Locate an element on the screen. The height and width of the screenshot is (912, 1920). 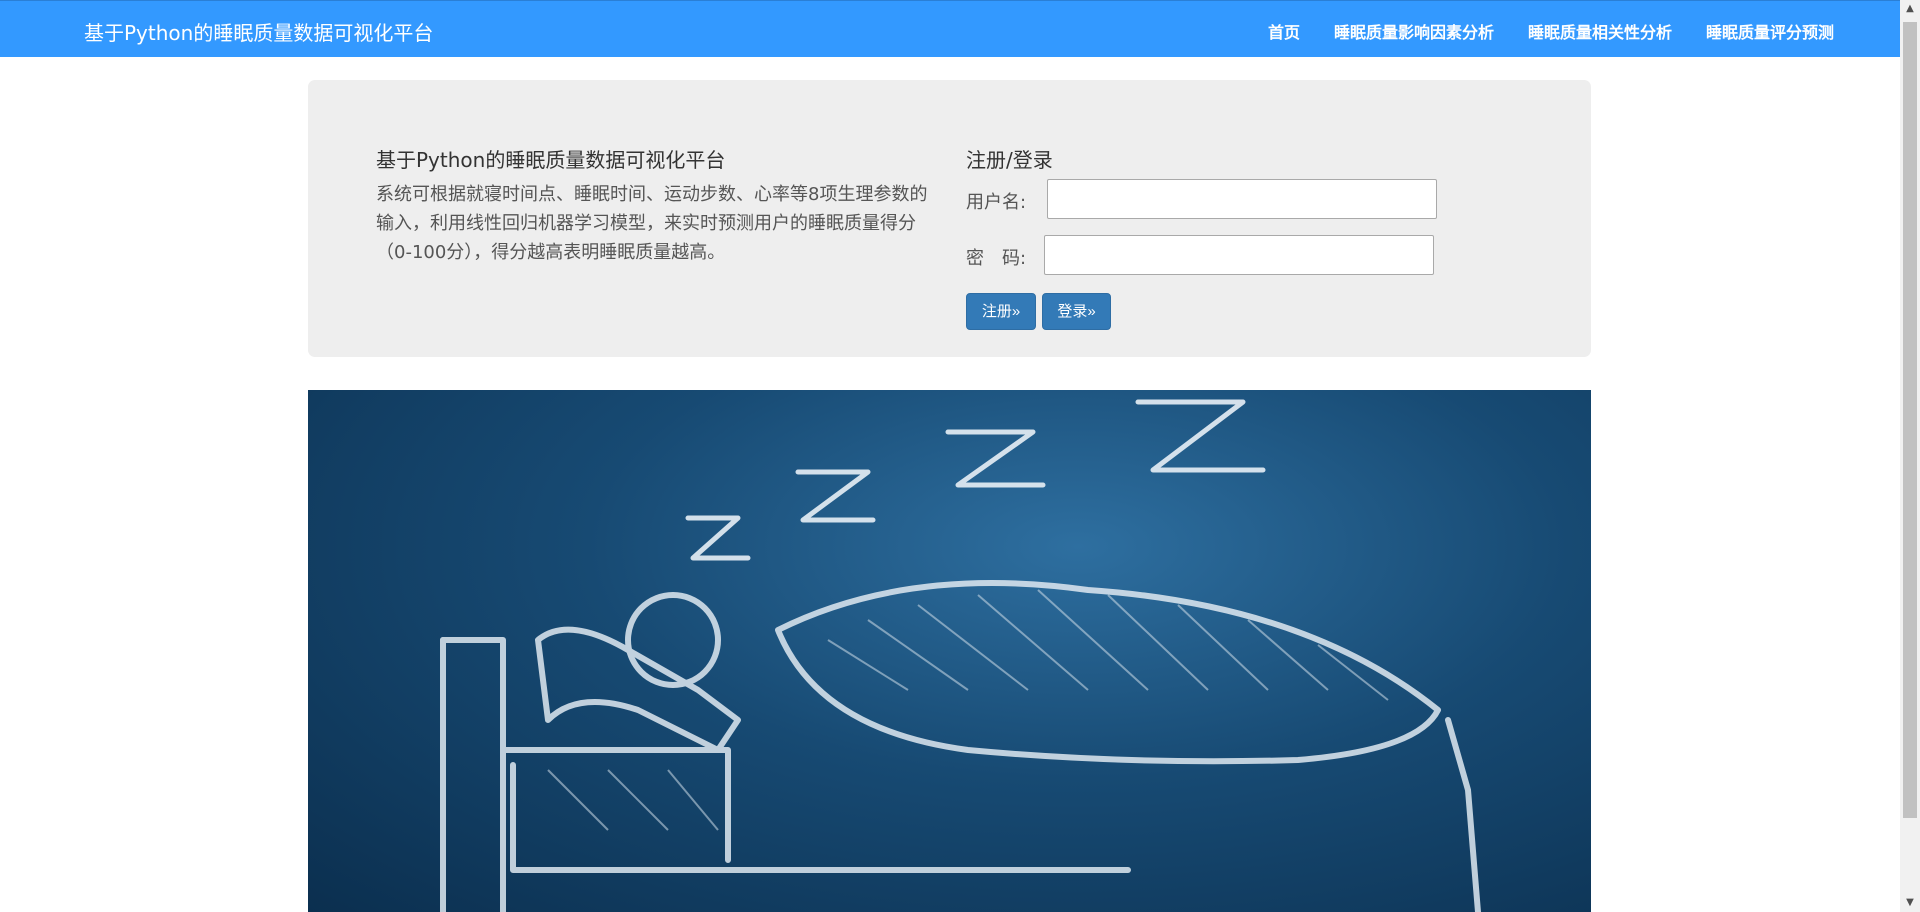
brand-title: 基于Python的睡眠质量数据可视化平台 is located at coordinates (258, 31).